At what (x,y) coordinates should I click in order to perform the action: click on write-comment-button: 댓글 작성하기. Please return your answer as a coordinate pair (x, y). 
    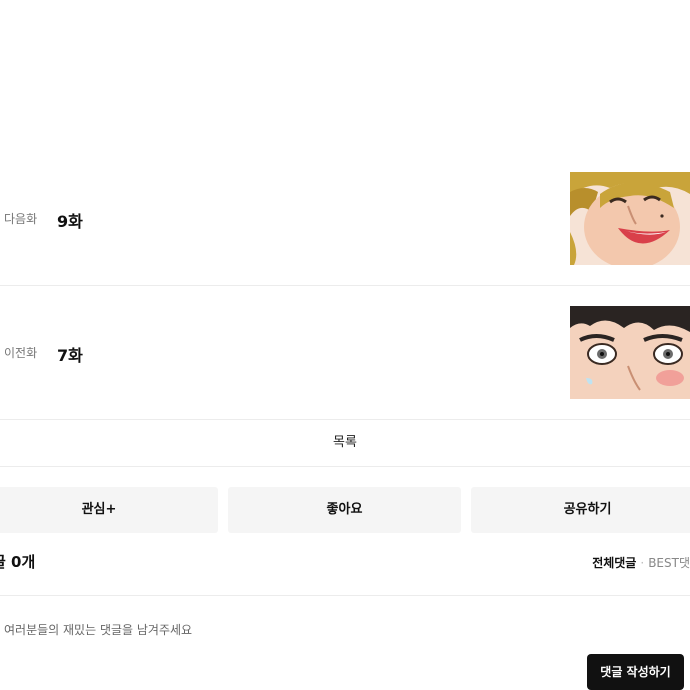
    Looking at the image, I should click on (635, 672).